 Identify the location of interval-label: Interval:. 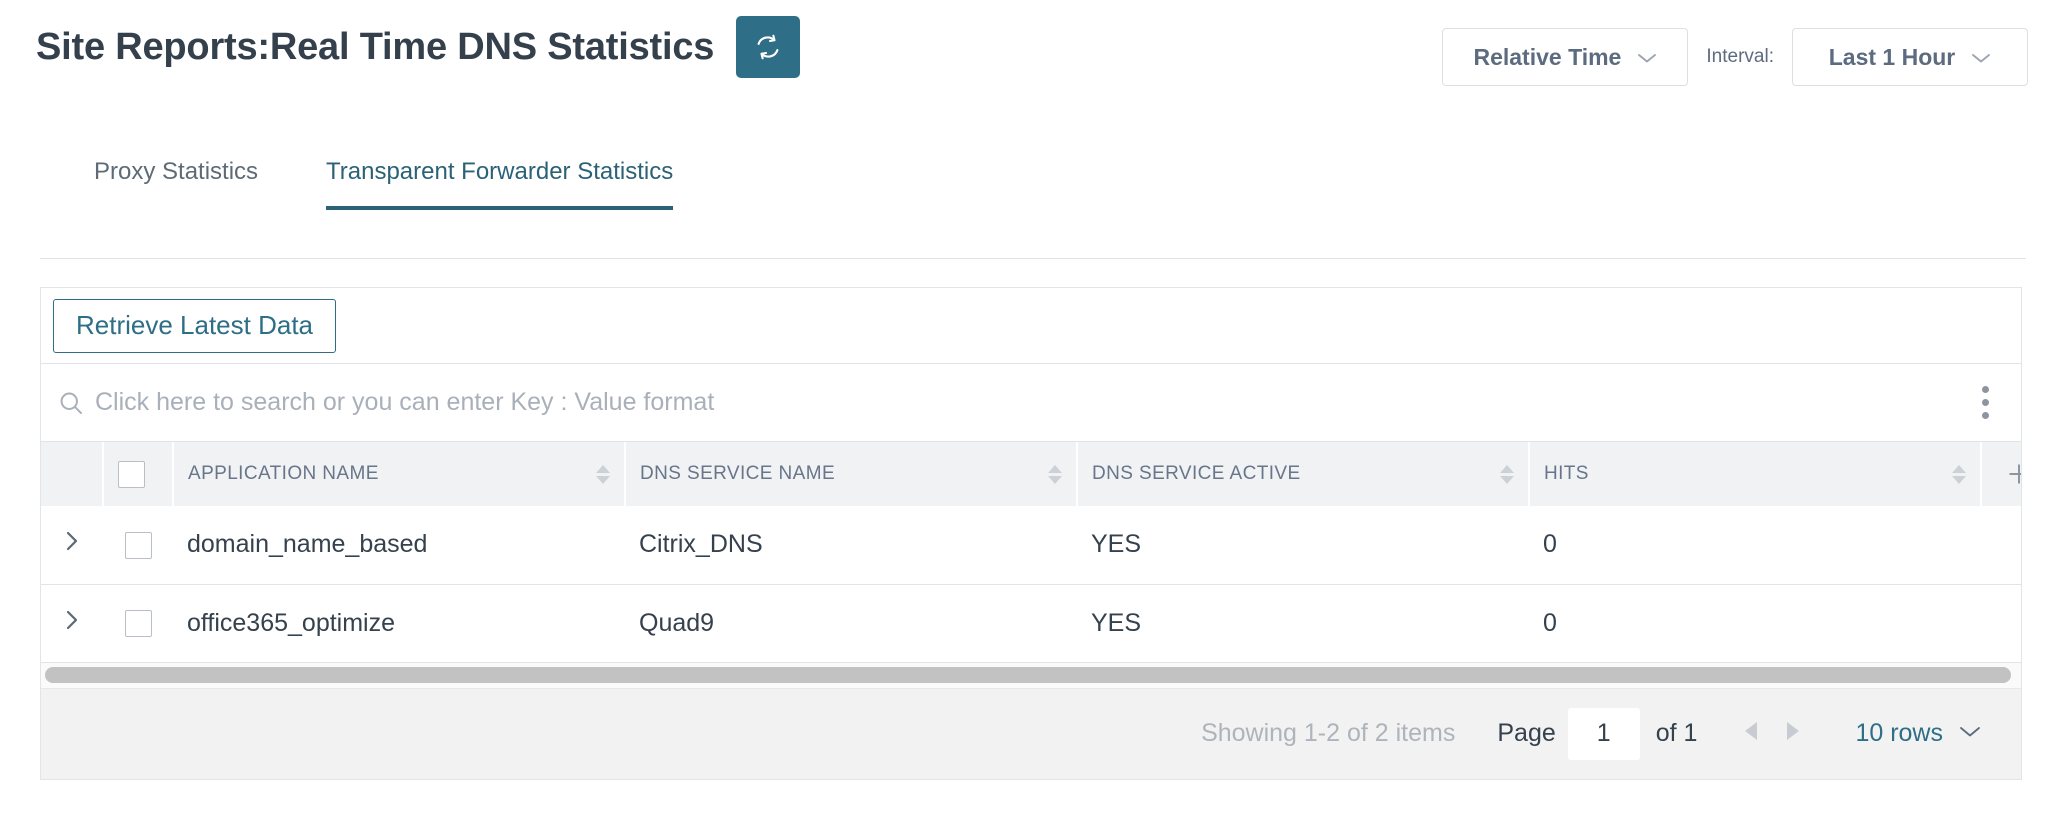
(1740, 56).